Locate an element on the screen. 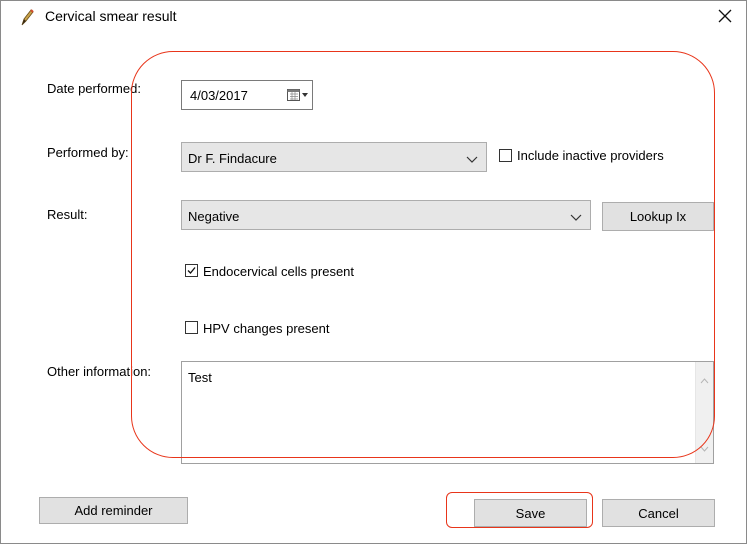 Image resolution: width=747 pixels, height=544 pixels. performed-by-label: Performed by: is located at coordinates (88, 152).